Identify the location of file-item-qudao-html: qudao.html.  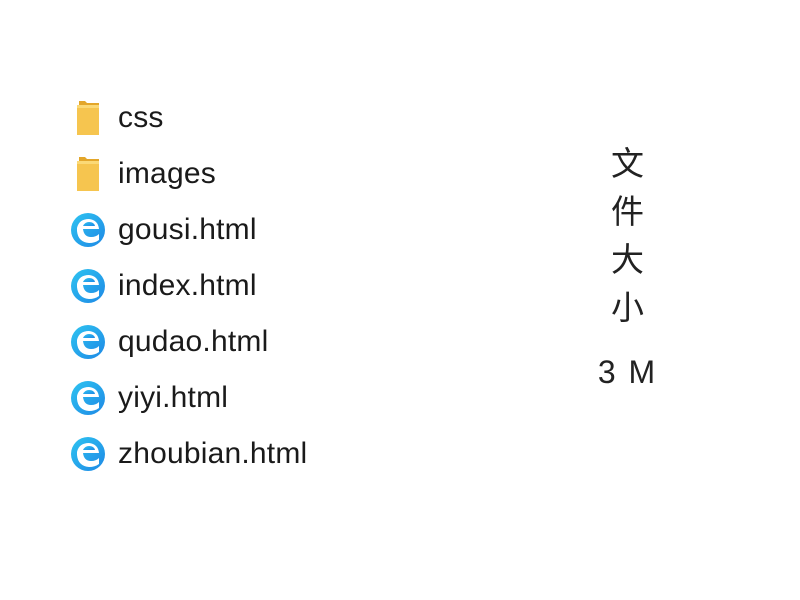
(187, 342).